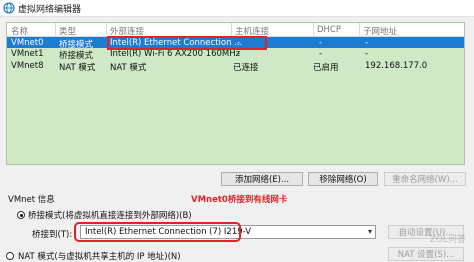  What do you see at coordinates (370, 231) in the screenshot?
I see `chevron-down-icon: ▾` at bounding box center [370, 231].